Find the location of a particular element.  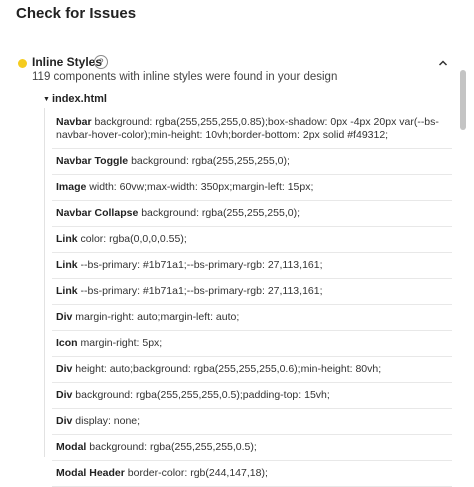

tree-guide-line is located at coordinates (44, 282).